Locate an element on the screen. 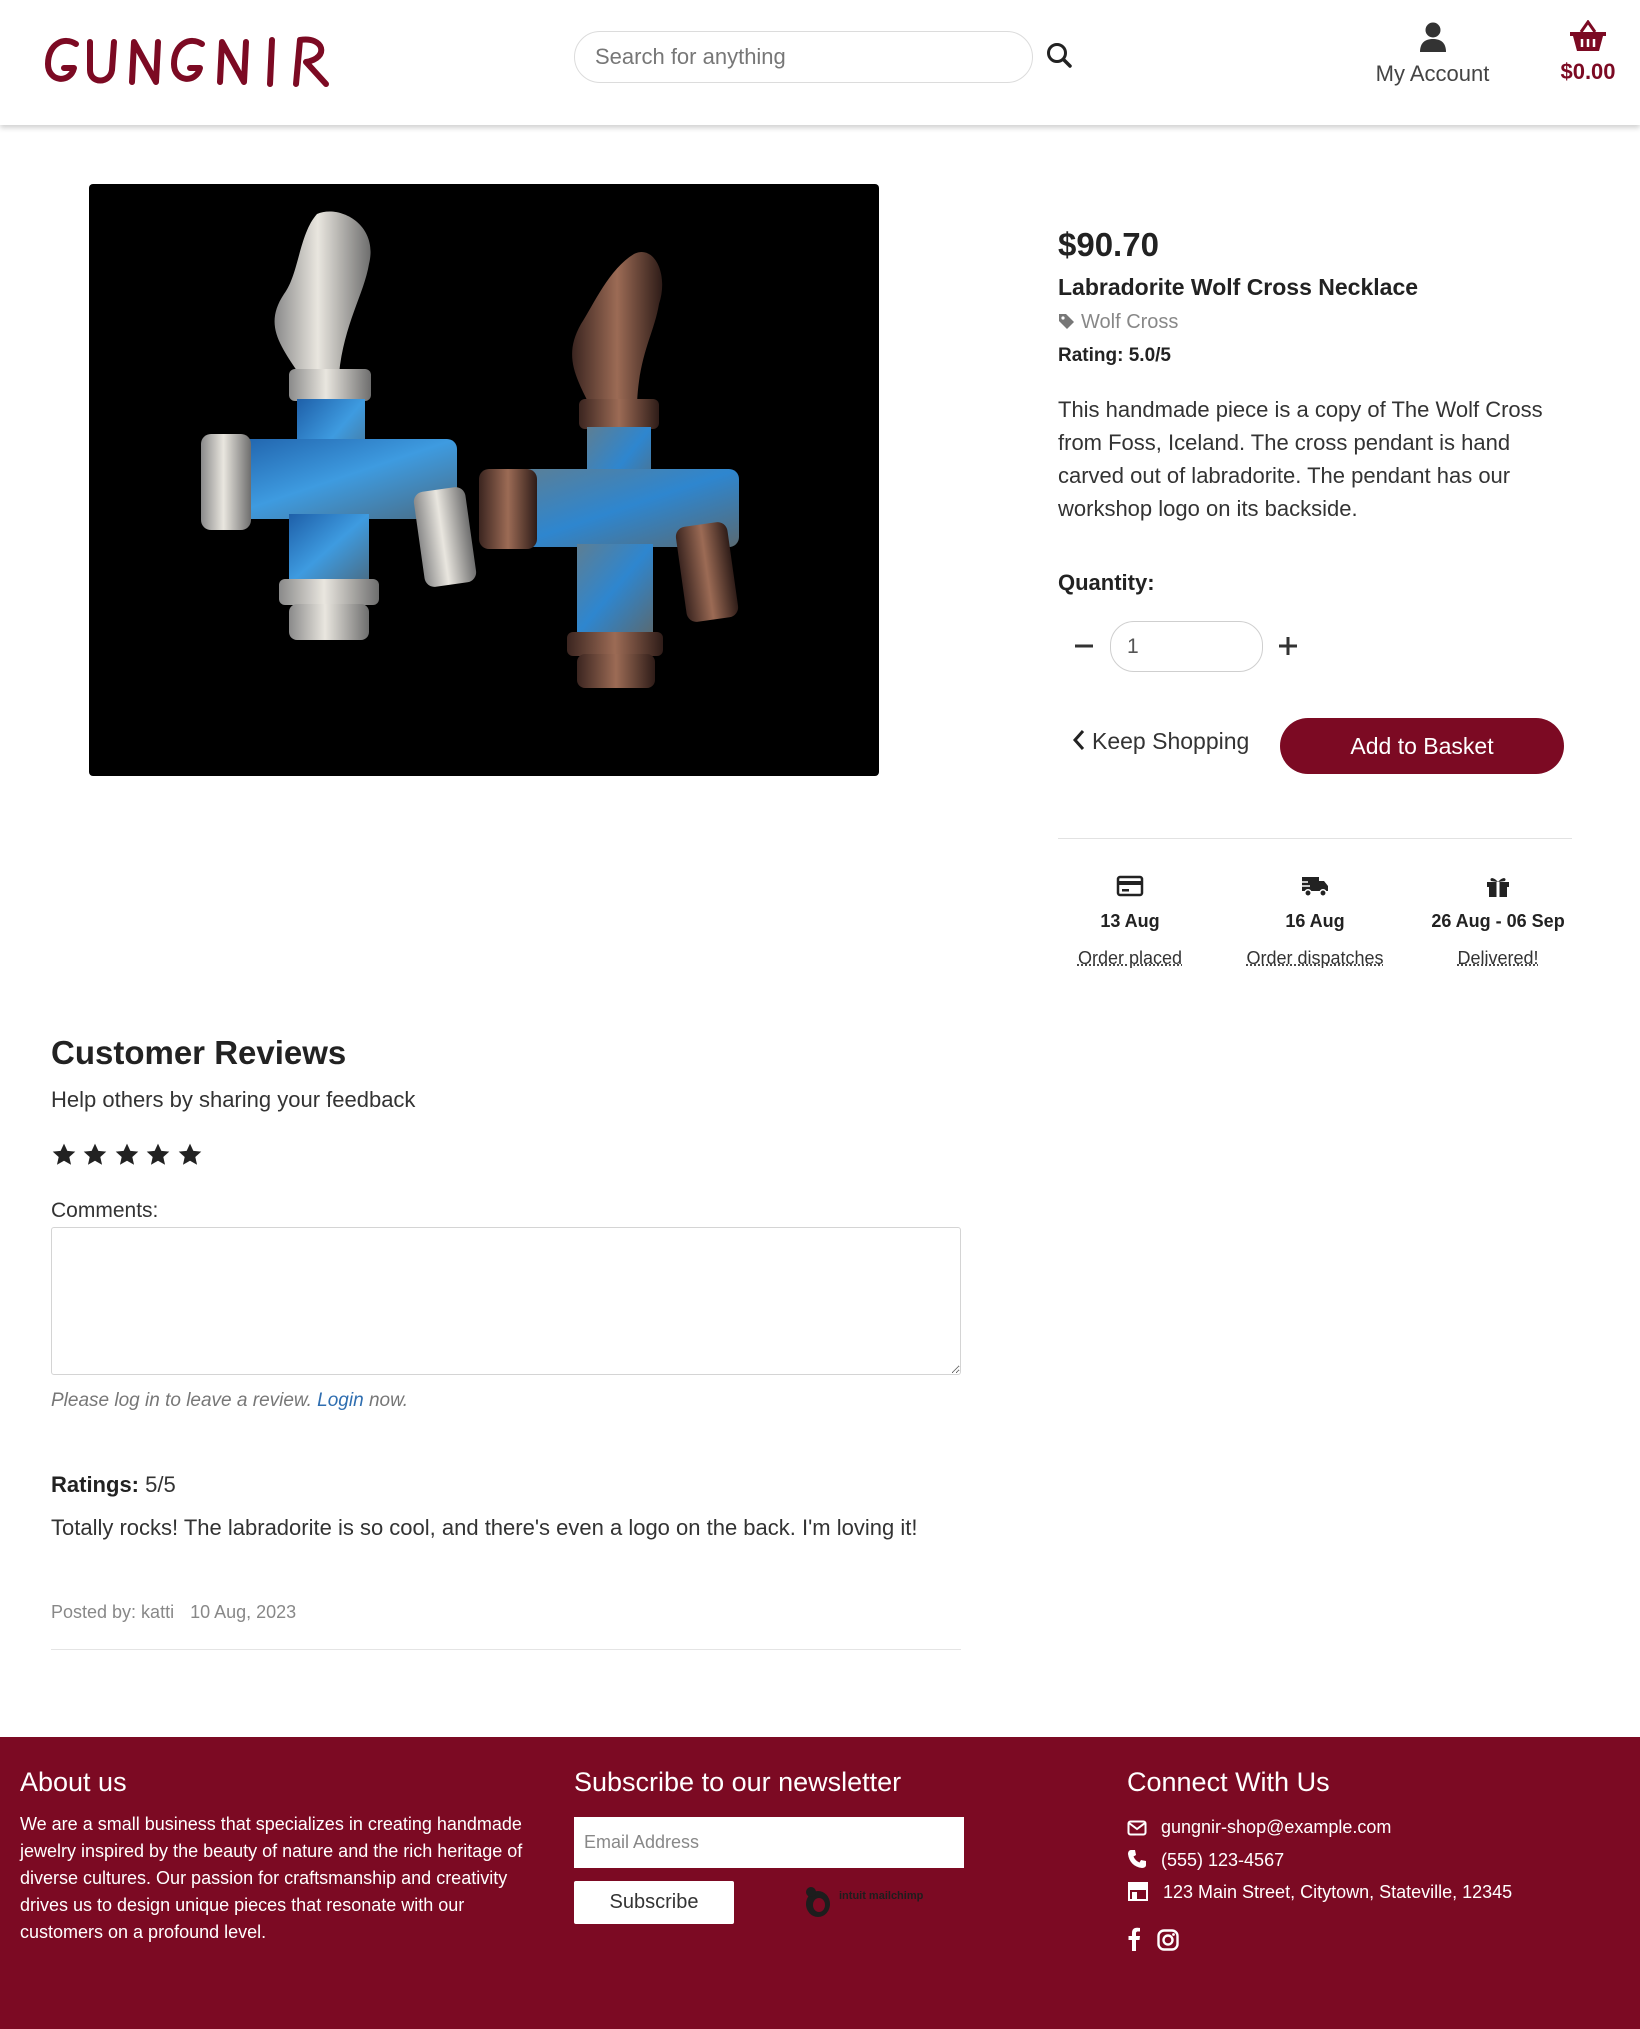  plus-icon is located at coordinates (1288, 646).